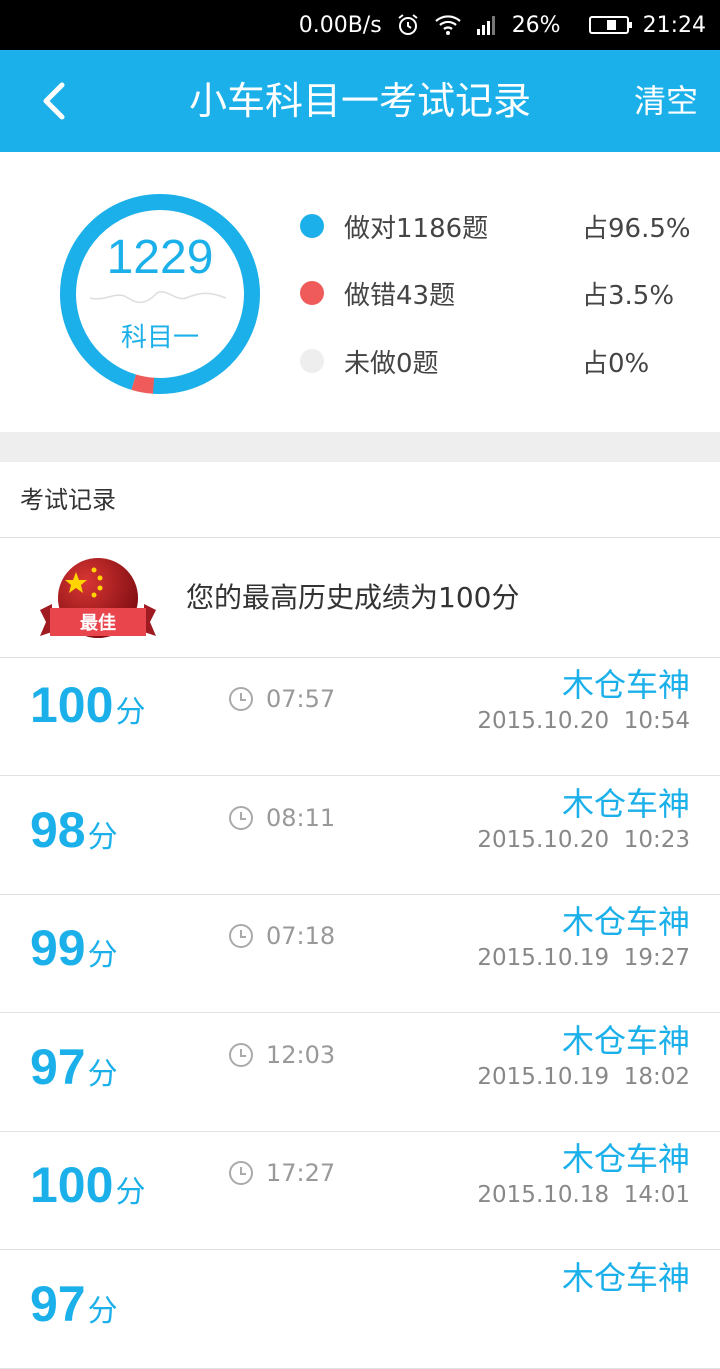  I want to click on record-duration: 07:18, so click(281, 936).